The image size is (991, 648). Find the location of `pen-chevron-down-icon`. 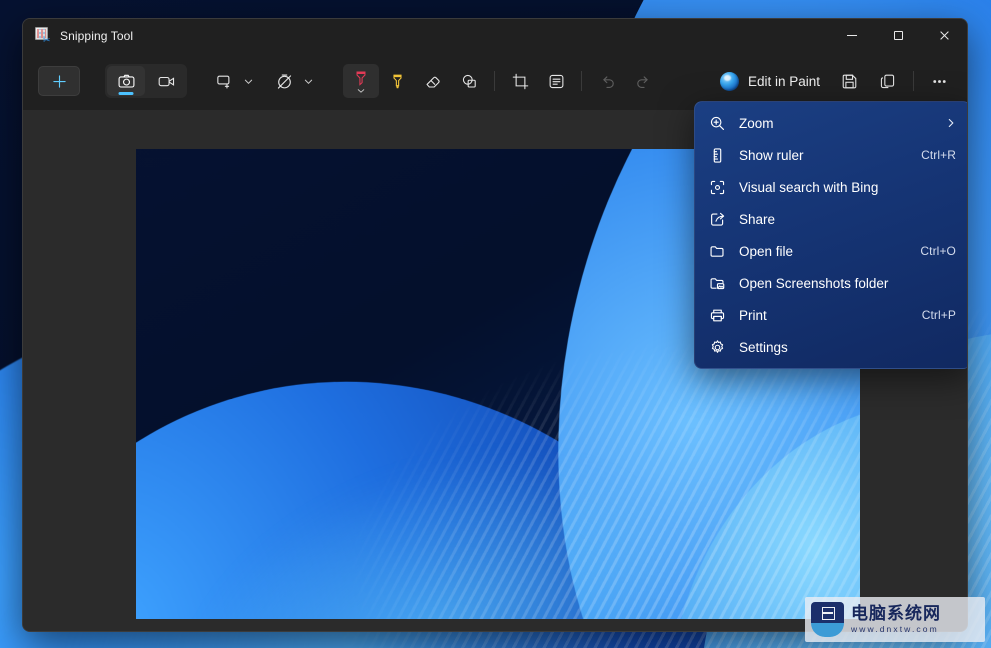

pen-chevron-down-icon is located at coordinates (361, 90).